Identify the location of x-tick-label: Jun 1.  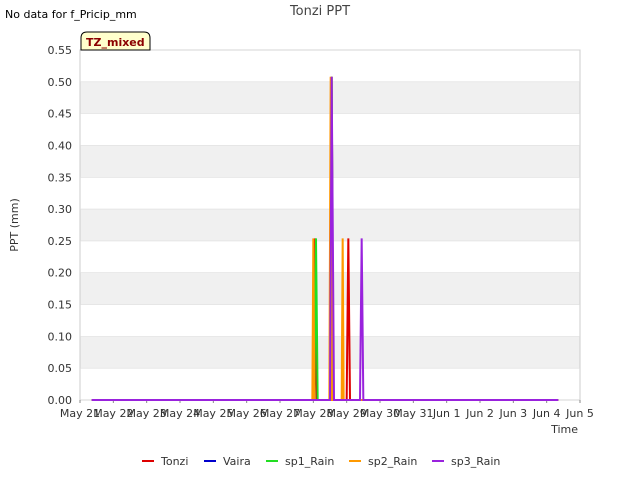
(446, 413).